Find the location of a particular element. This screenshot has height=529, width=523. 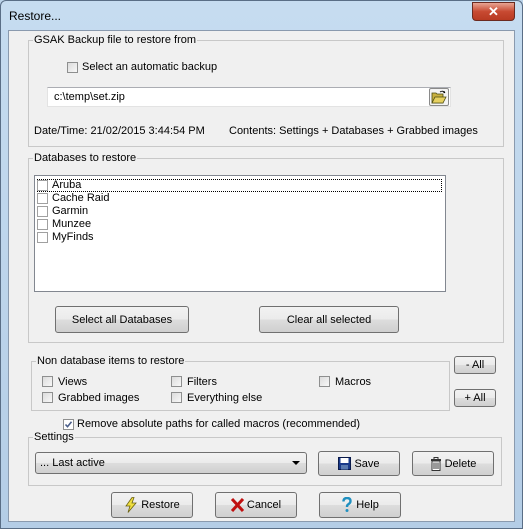

delete-settings-button: Delete is located at coordinates (453, 463).